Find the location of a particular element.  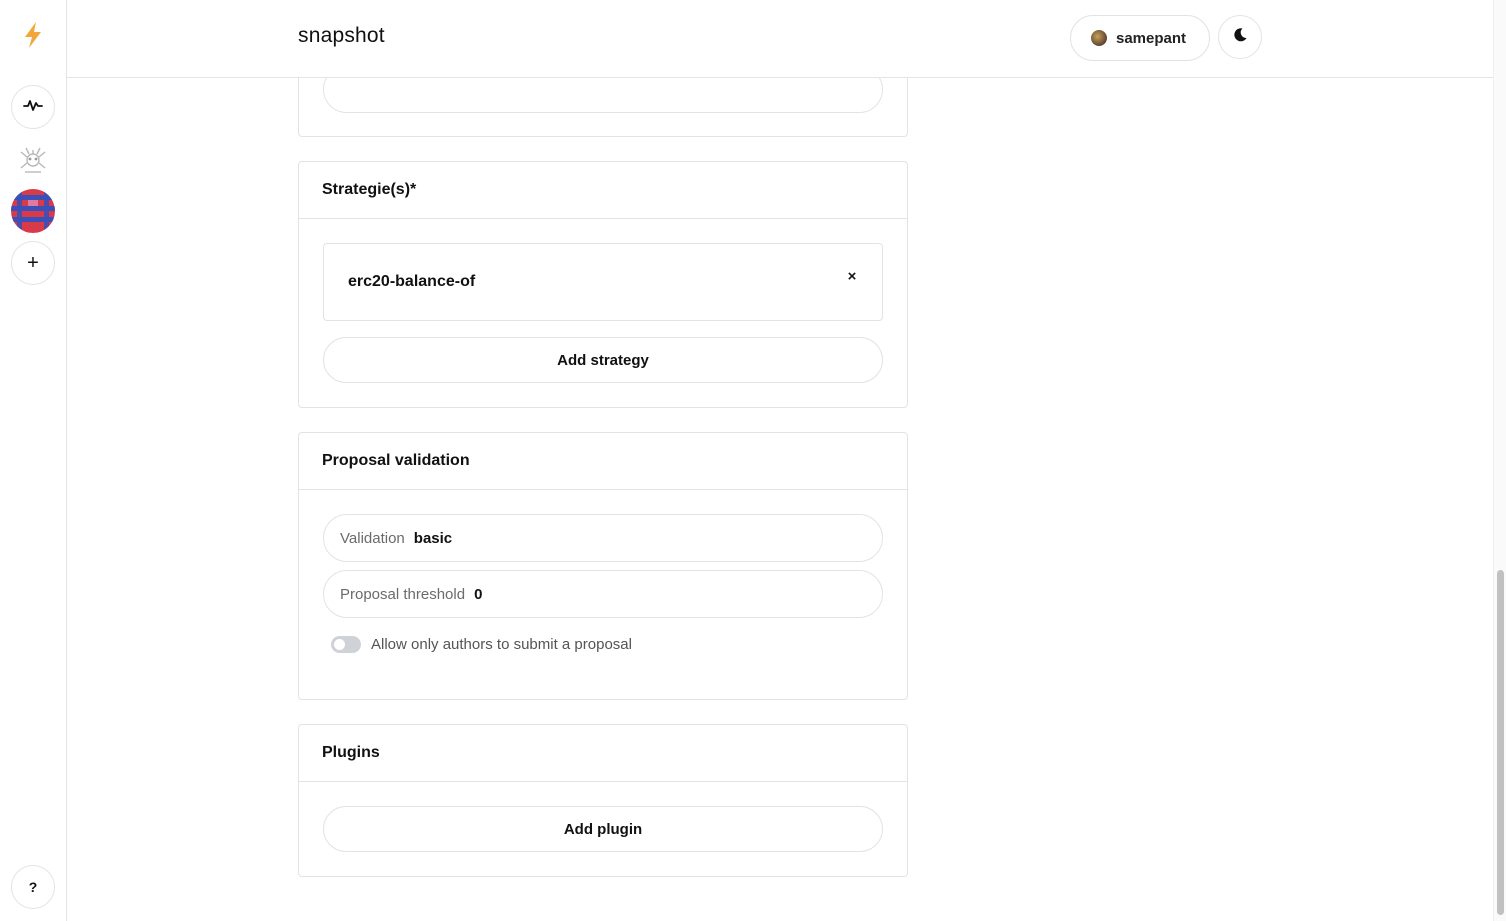

proposal-threshold-input: Proposal threshold 0 is located at coordinates (603, 594).